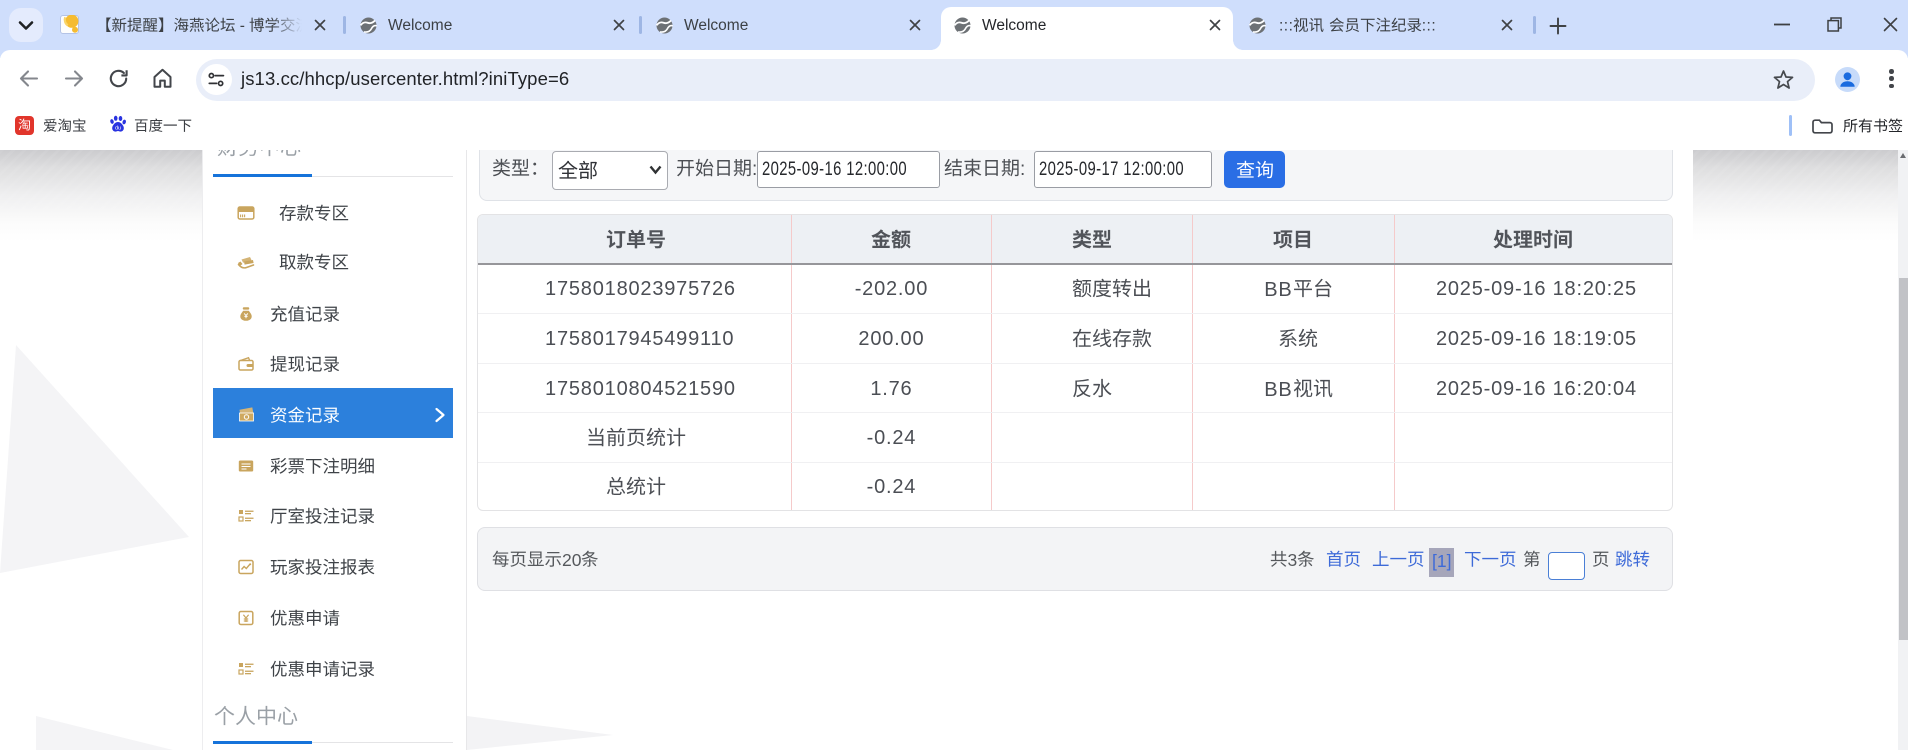 The image size is (1908, 750). Describe the element at coordinates (118, 129) in the screenshot. I see `svg-text: du` at that location.